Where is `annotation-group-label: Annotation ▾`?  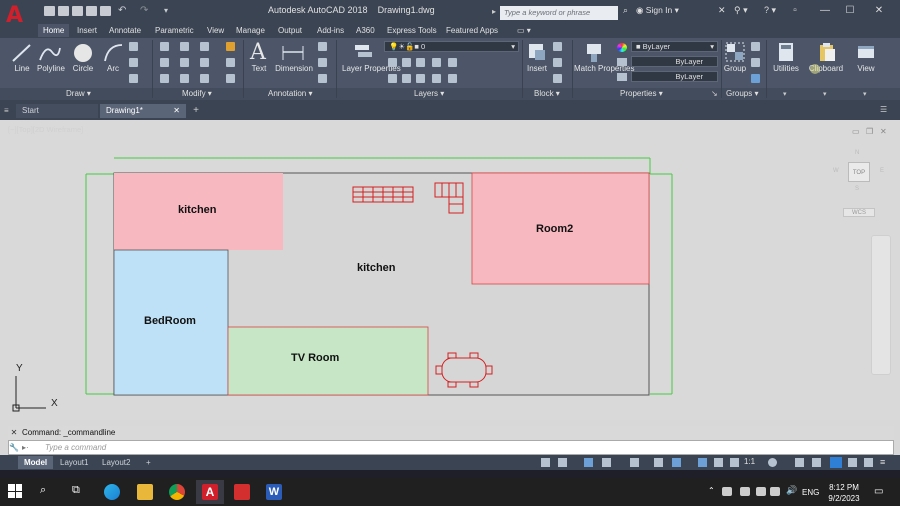 annotation-group-label: Annotation ▾ is located at coordinates (290, 93).